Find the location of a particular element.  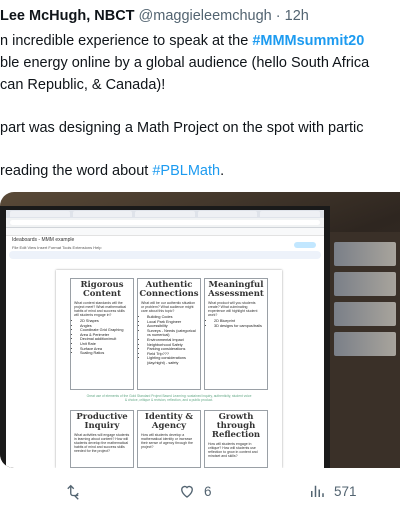

browser-address-bar is located at coordinates (165, 223).